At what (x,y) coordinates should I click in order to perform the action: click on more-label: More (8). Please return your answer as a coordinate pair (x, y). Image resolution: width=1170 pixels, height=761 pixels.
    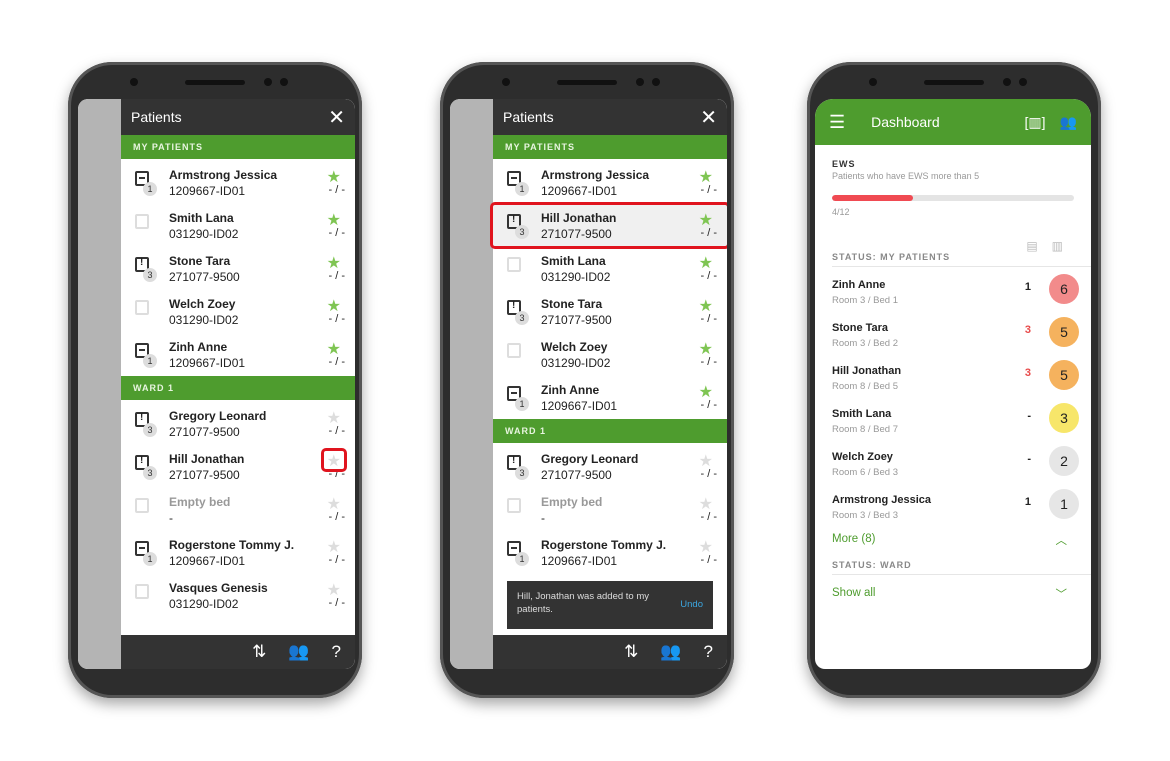
    Looking at the image, I should click on (854, 539).